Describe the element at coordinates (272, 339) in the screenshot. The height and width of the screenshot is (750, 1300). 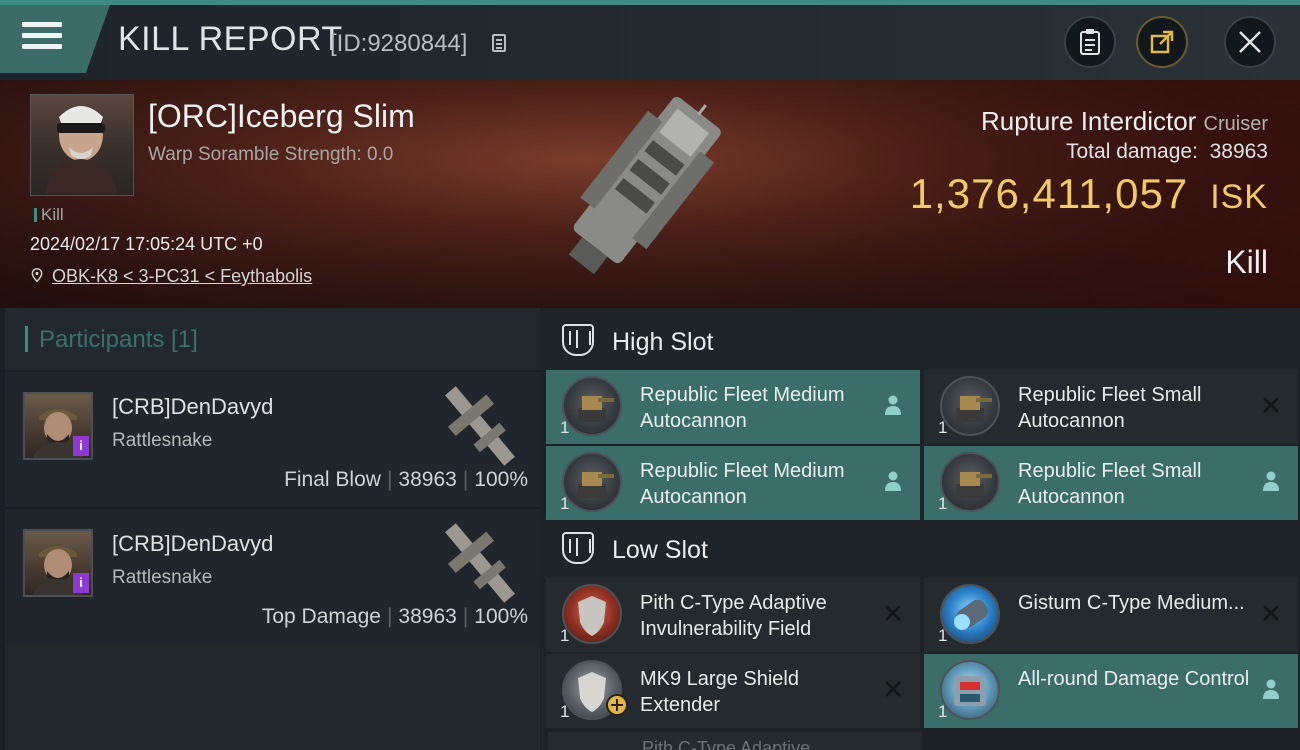
I see `participants-header: Participants [1]` at that location.